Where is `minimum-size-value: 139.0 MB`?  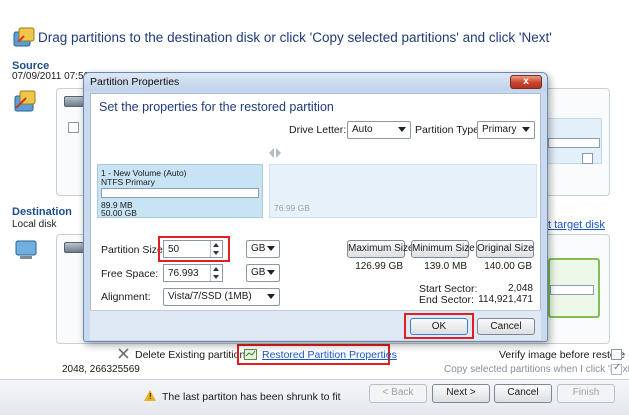
minimum-size-value: 139.0 MB is located at coordinates (445, 266).